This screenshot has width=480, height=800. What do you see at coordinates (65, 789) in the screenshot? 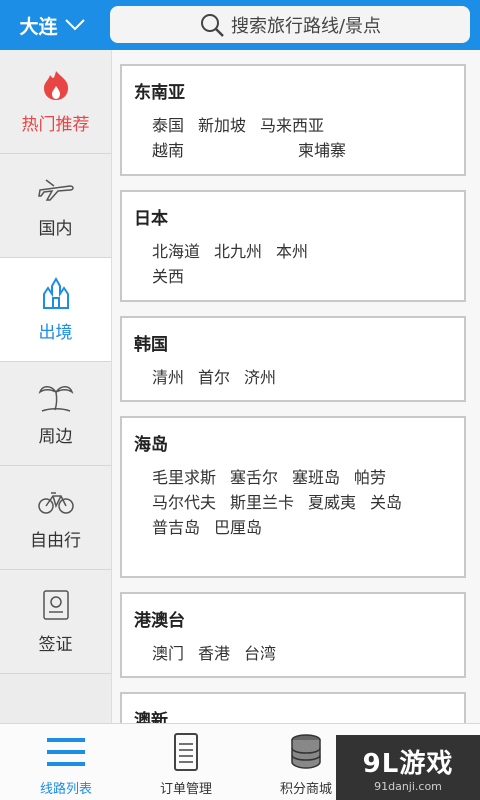
I see `tab-label: 线路列表` at bounding box center [65, 789].